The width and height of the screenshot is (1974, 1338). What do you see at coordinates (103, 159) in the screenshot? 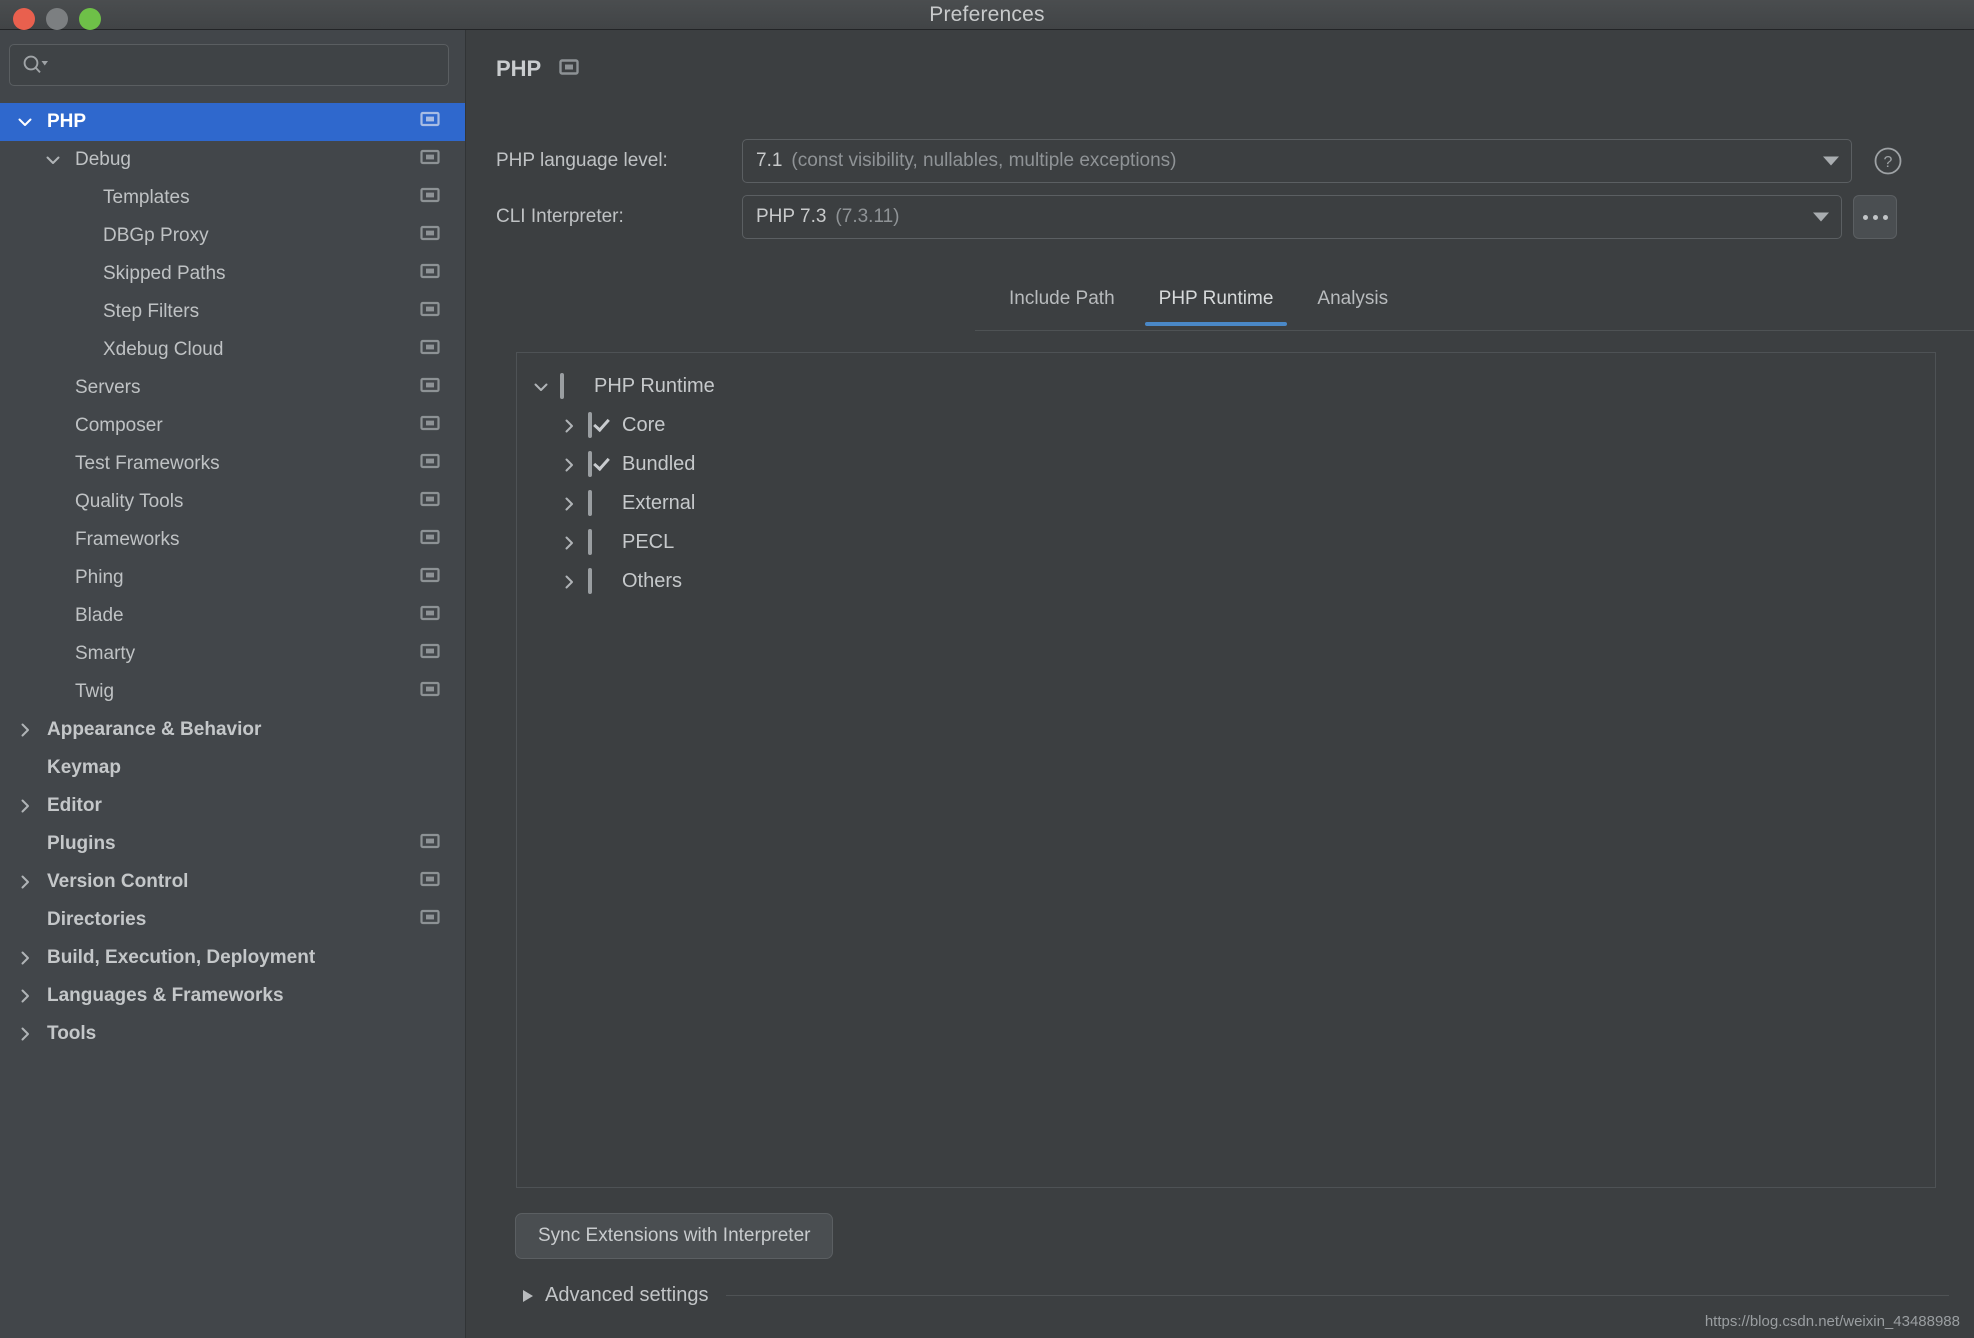
I see `sidebar-item-label: Debug` at bounding box center [103, 159].